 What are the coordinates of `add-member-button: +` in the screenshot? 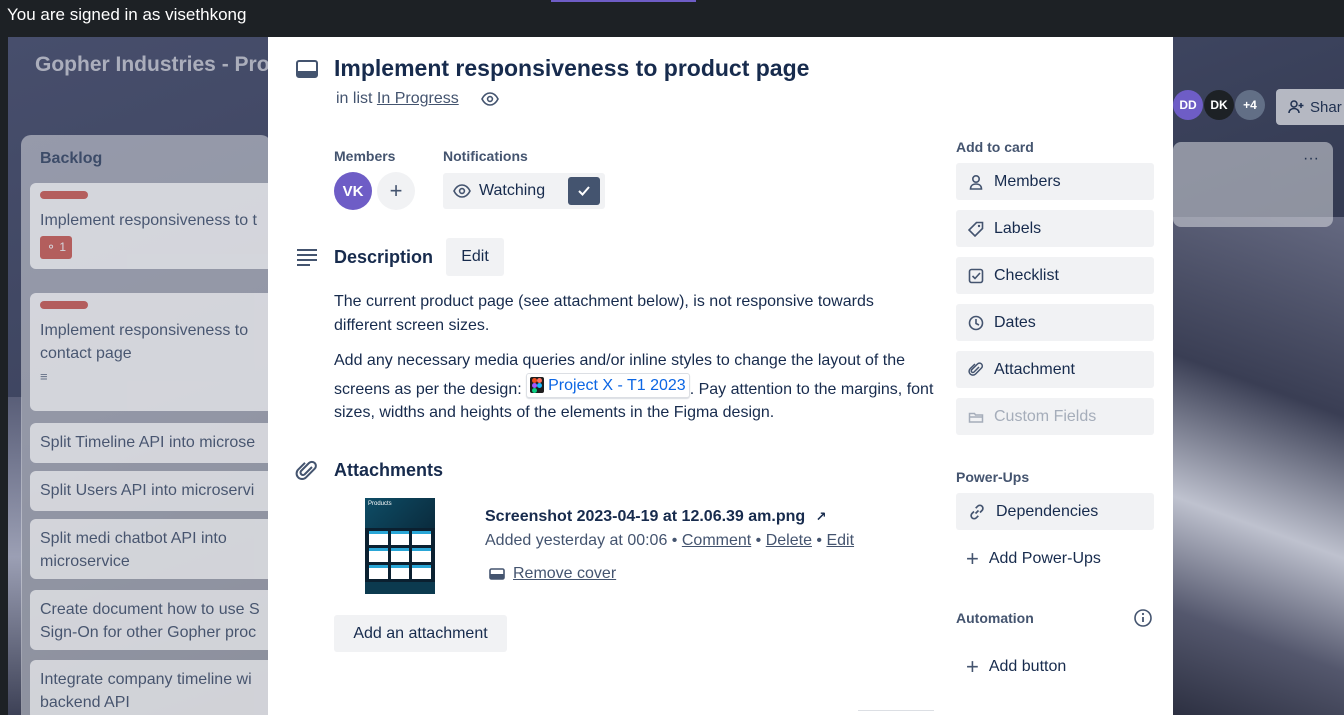 It's located at (396, 191).